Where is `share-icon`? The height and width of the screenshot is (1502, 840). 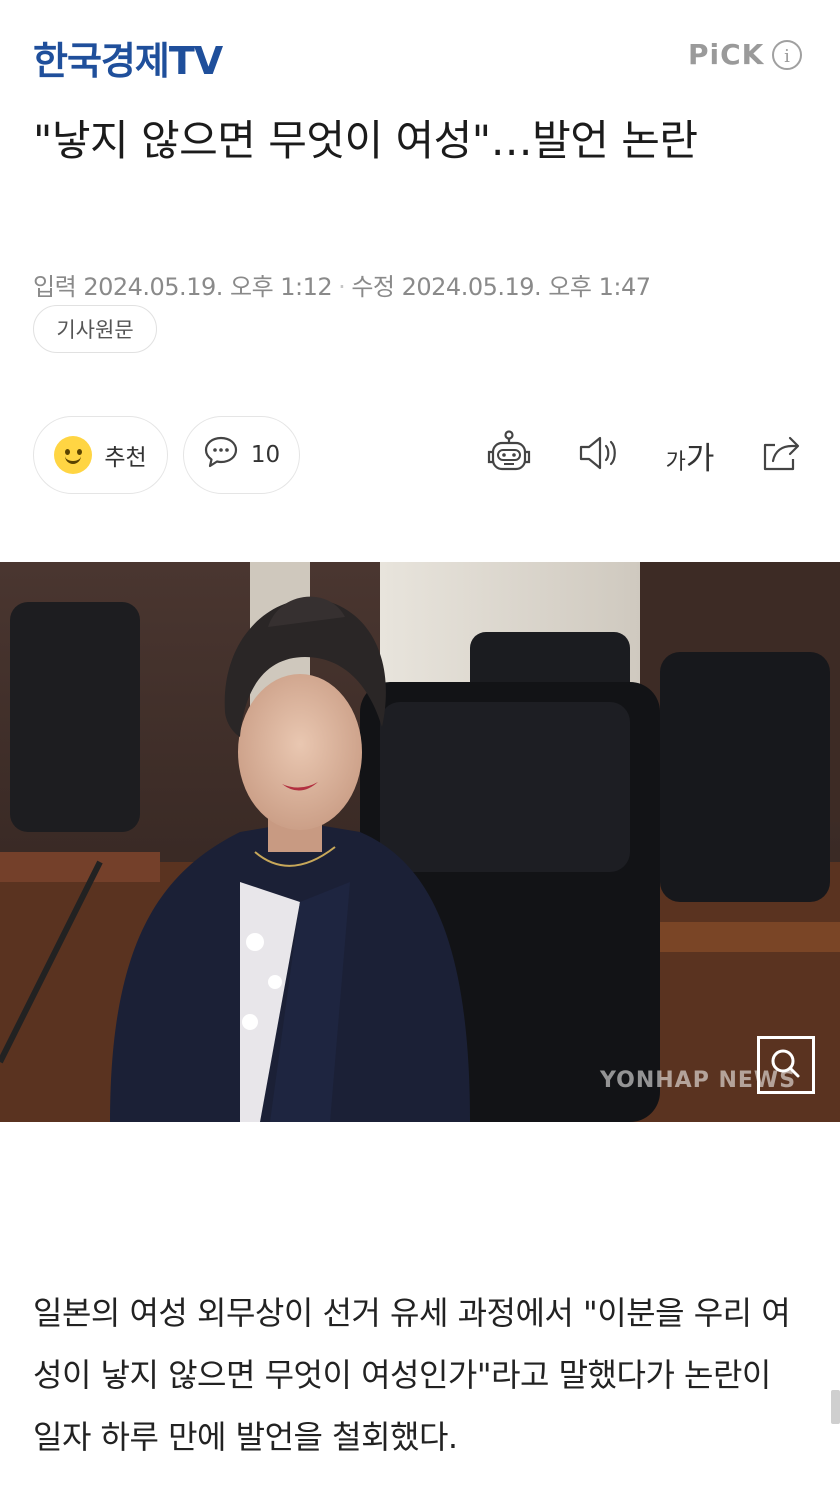
share-icon is located at coordinates (781, 455).